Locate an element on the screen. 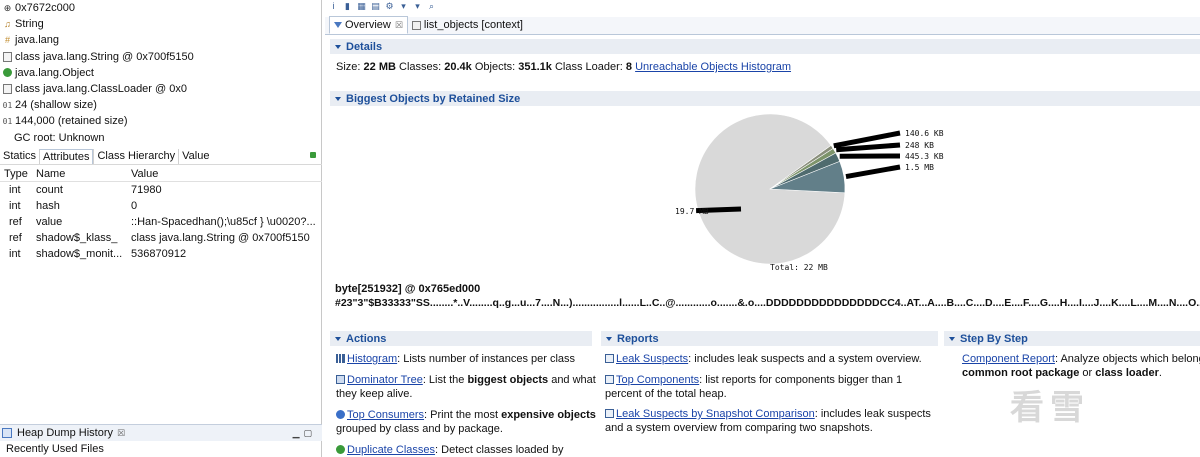  address-icon: ⊕ is located at coordinates (7, 7).